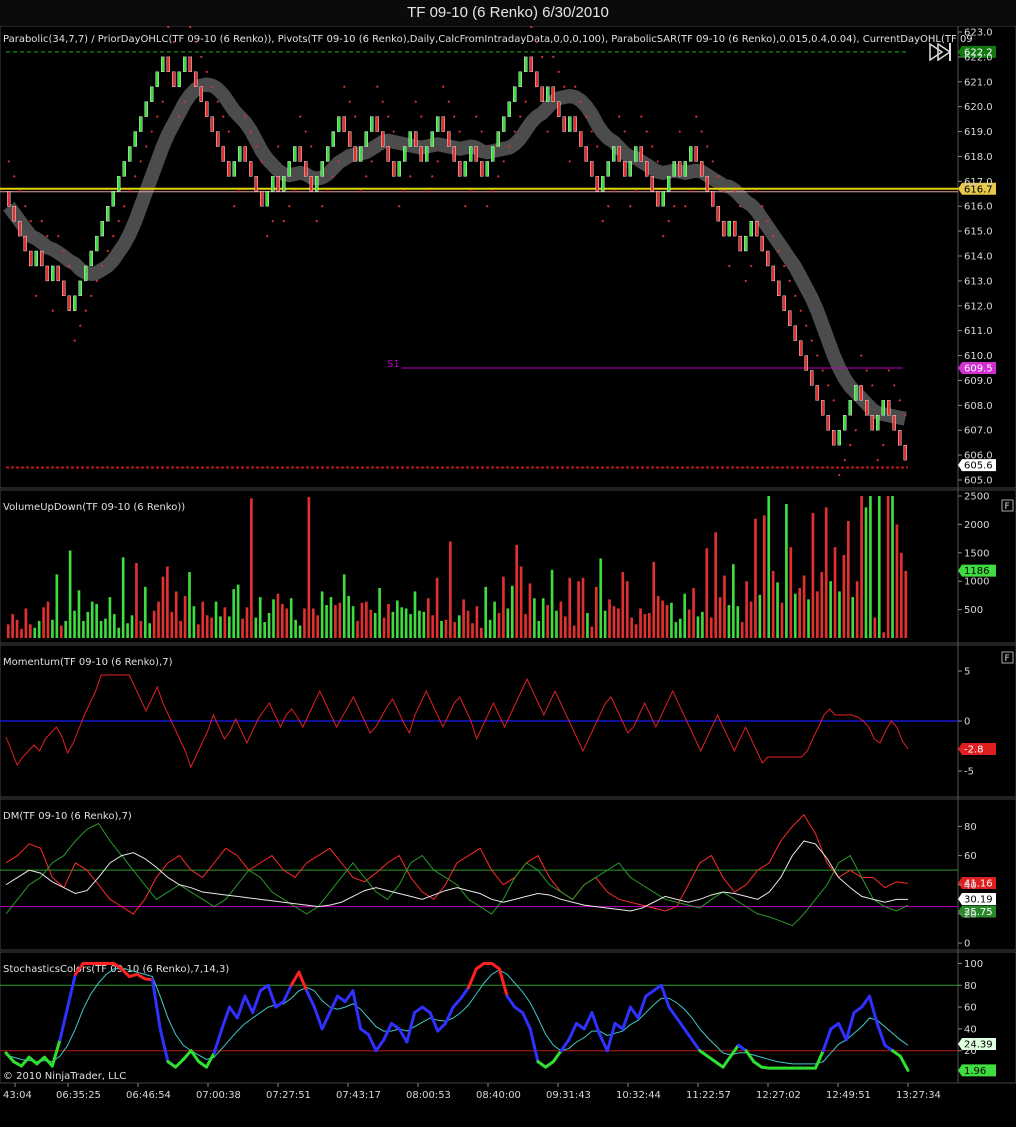 The width and height of the screenshot is (1016, 1127). Describe the element at coordinates (967, 944) in the screenshot. I see `dm-tick-label: 0` at that location.